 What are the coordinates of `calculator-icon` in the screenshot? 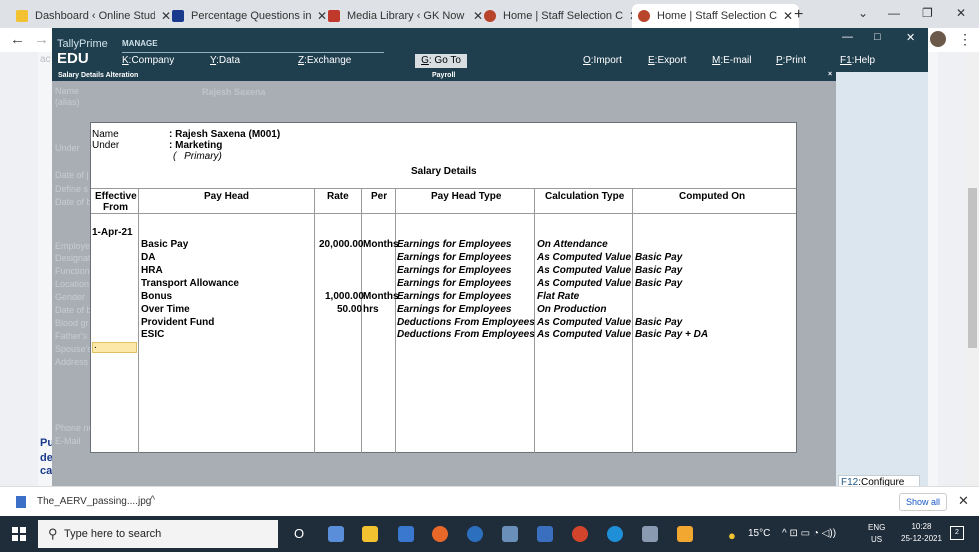 It's located at (545, 534).